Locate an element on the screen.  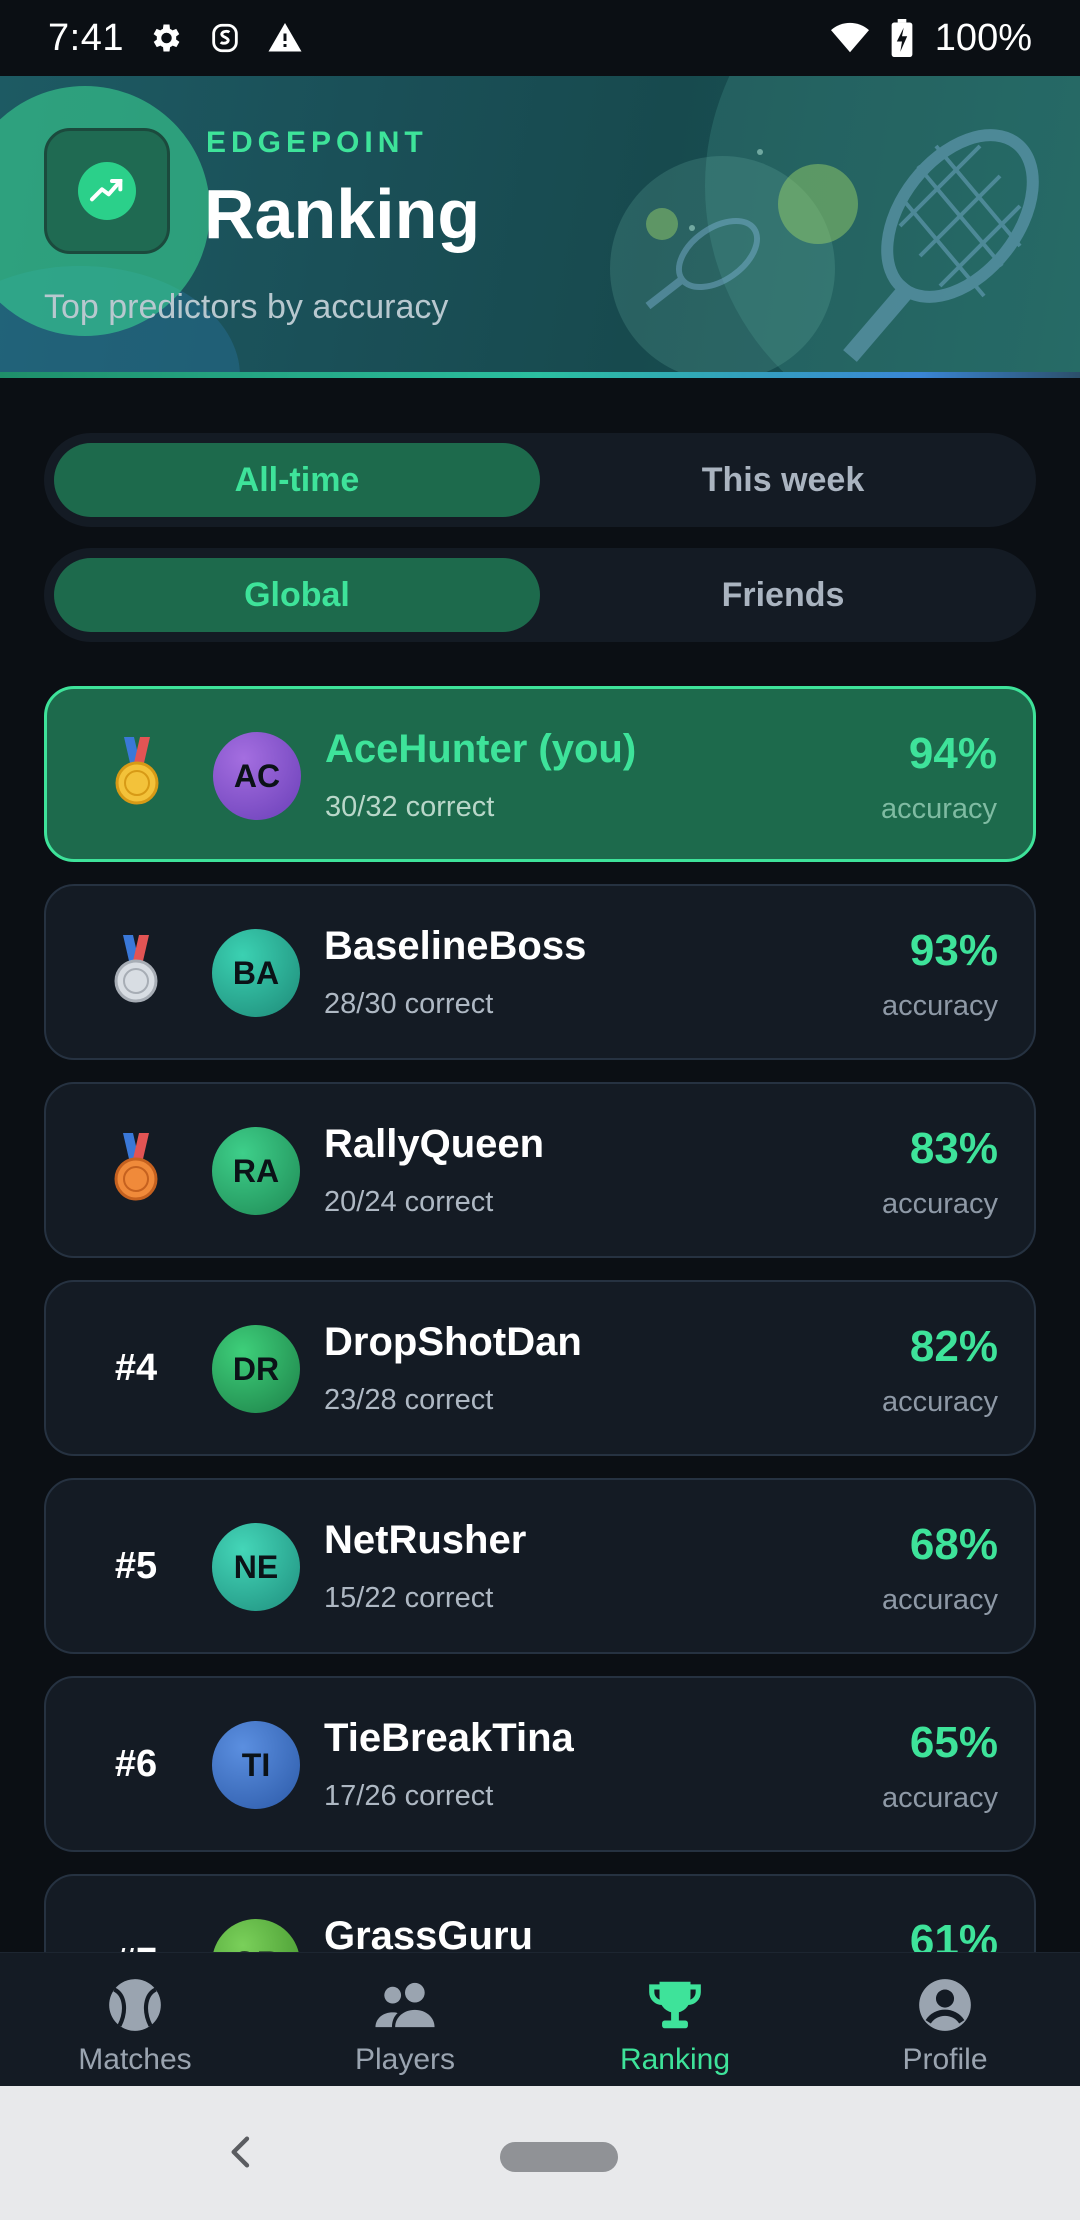
account-circle-icon is located at coordinates (945, 2005).